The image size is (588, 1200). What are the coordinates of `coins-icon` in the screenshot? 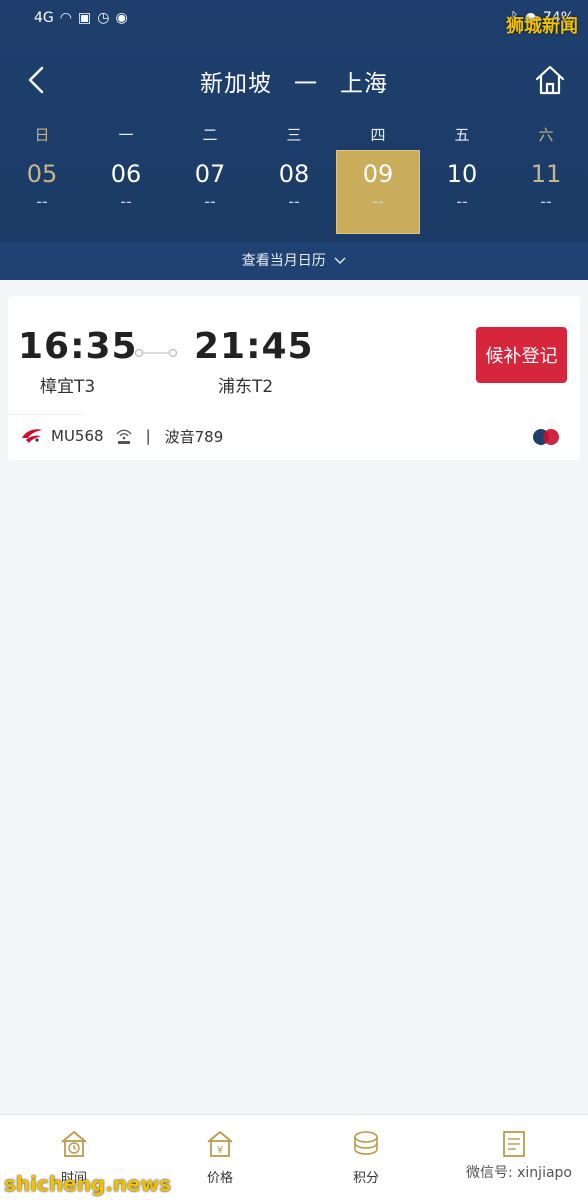 It's located at (366, 1143).